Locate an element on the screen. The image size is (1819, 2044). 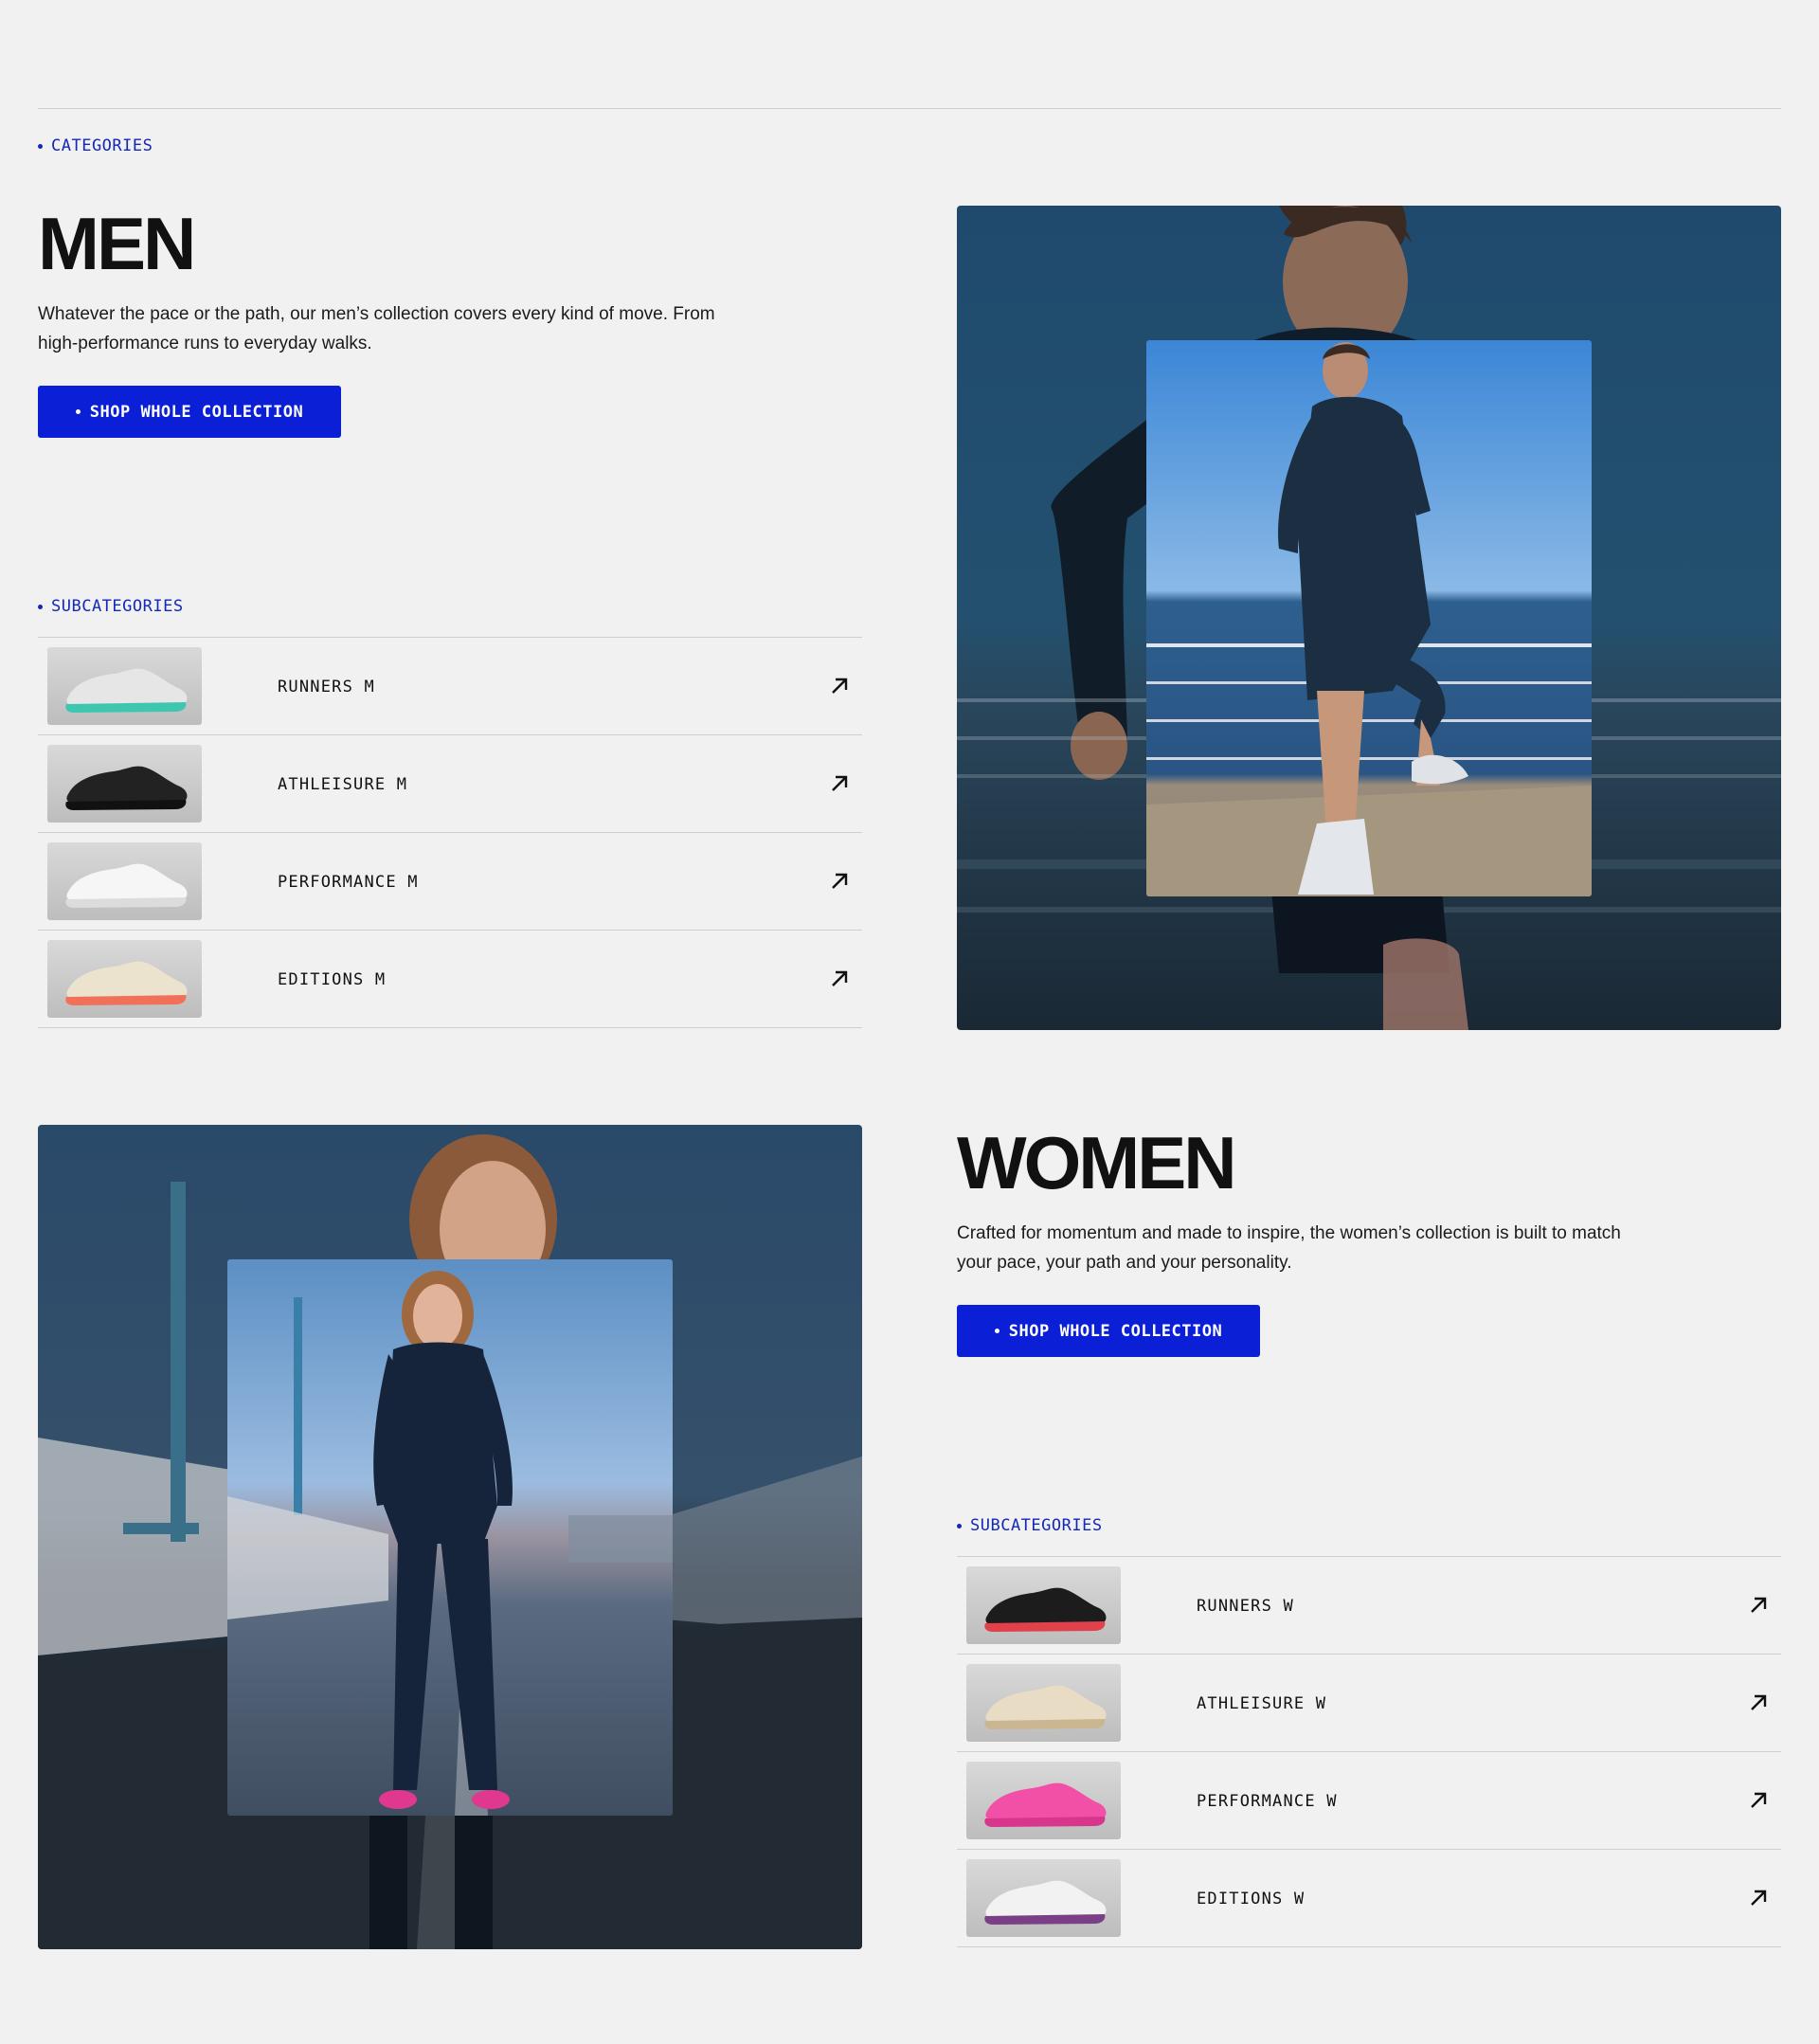
men-hero-inset-photo is located at coordinates (1369, 618).